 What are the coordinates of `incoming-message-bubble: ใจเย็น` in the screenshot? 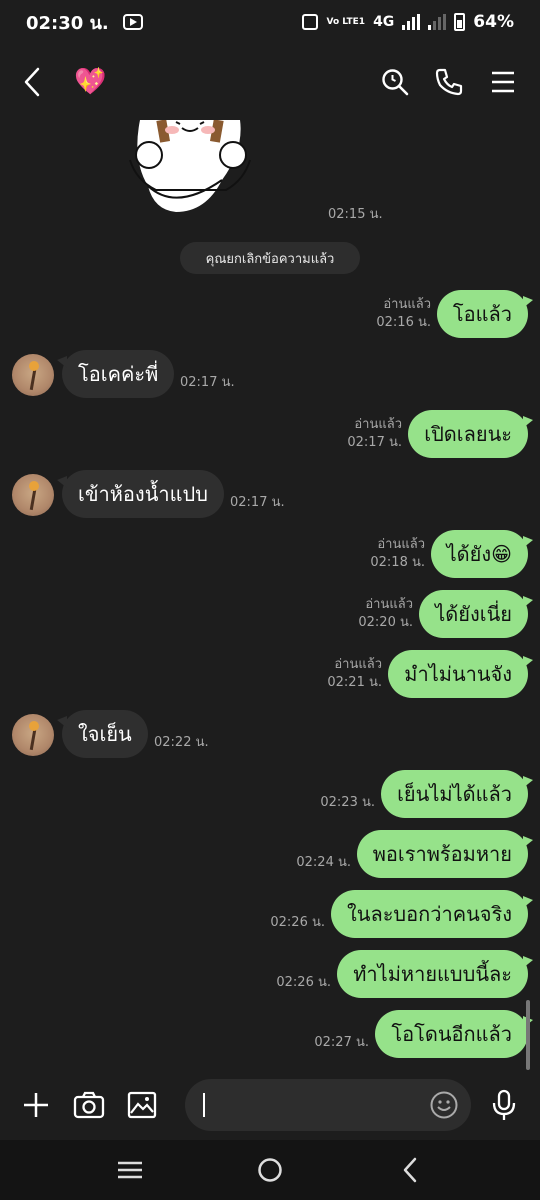 It's located at (102, 734).